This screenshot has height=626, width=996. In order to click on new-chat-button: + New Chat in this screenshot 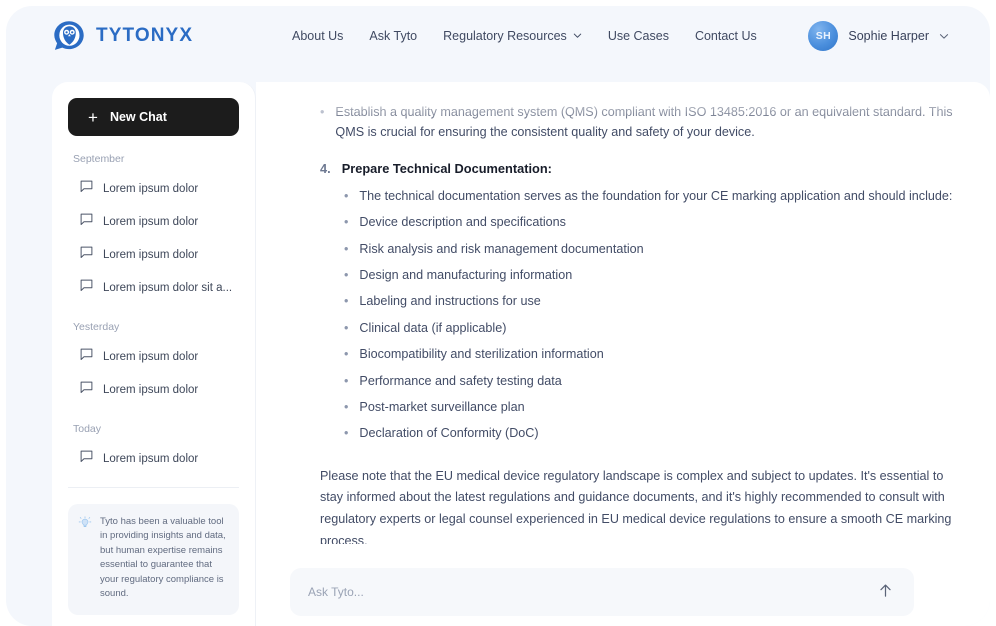, I will do `click(153, 117)`.